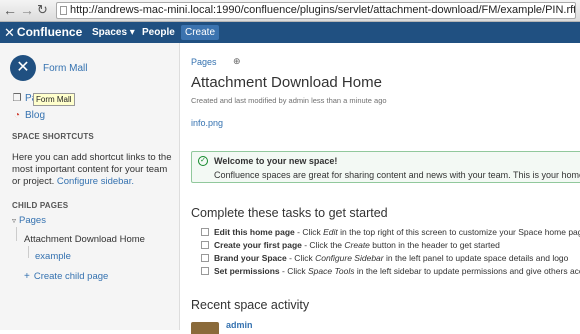  Describe the element at coordinates (14, 220) in the screenshot. I see `collapse-icon: ▿` at that location.